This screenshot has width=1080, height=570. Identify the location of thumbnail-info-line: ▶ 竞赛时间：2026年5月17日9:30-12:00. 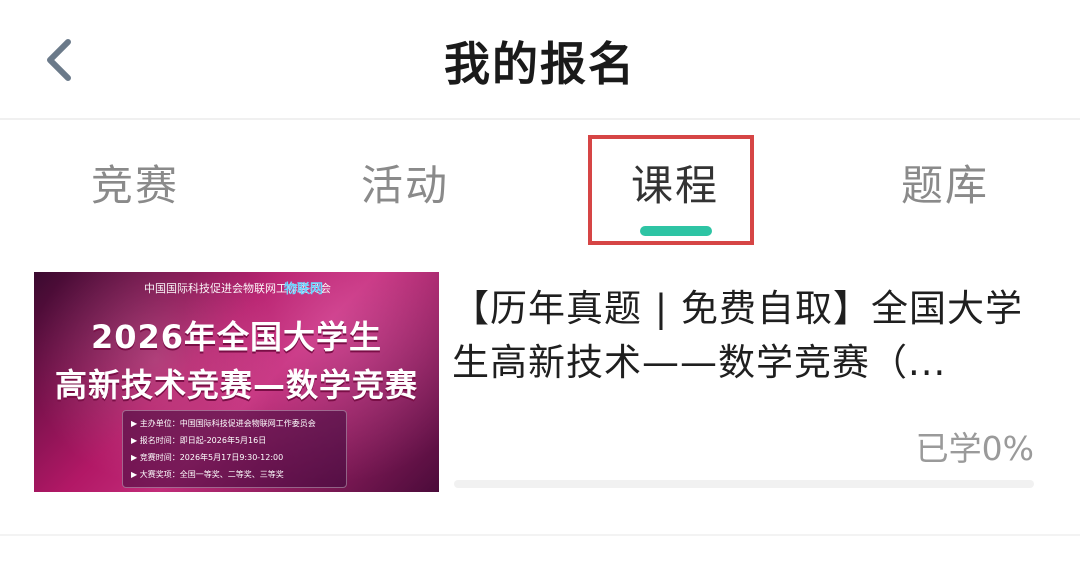
(207, 457).